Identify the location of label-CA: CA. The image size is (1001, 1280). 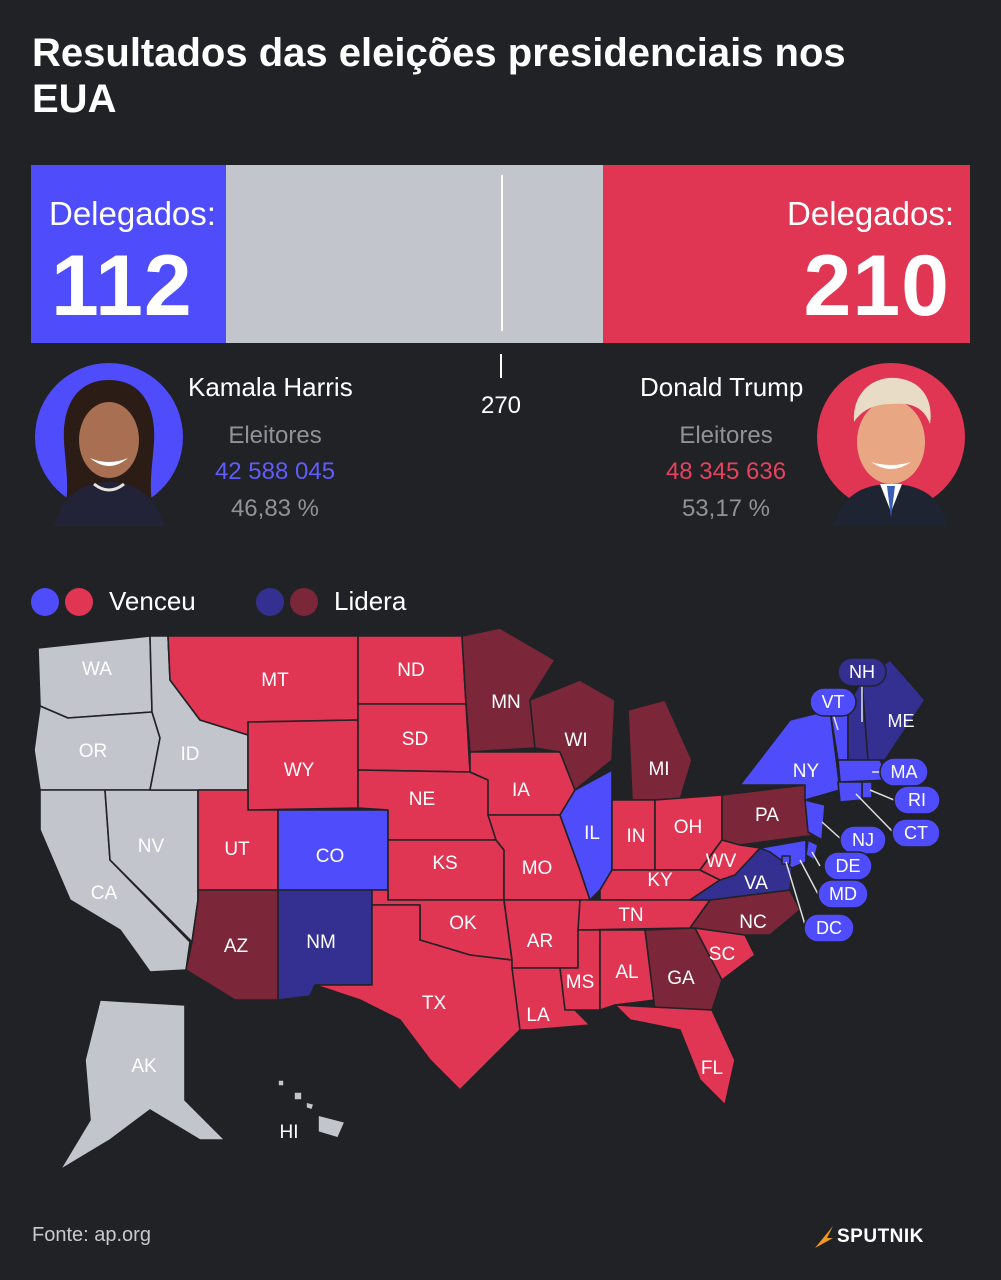
(104, 893).